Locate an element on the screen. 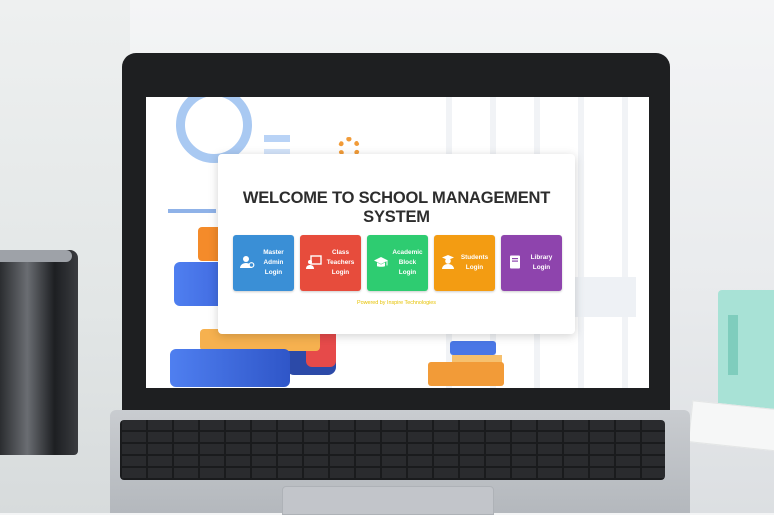 This screenshot has height=515, width=774. master-admin-login-label: Master Admin Login is located at coordinates (273, 262).